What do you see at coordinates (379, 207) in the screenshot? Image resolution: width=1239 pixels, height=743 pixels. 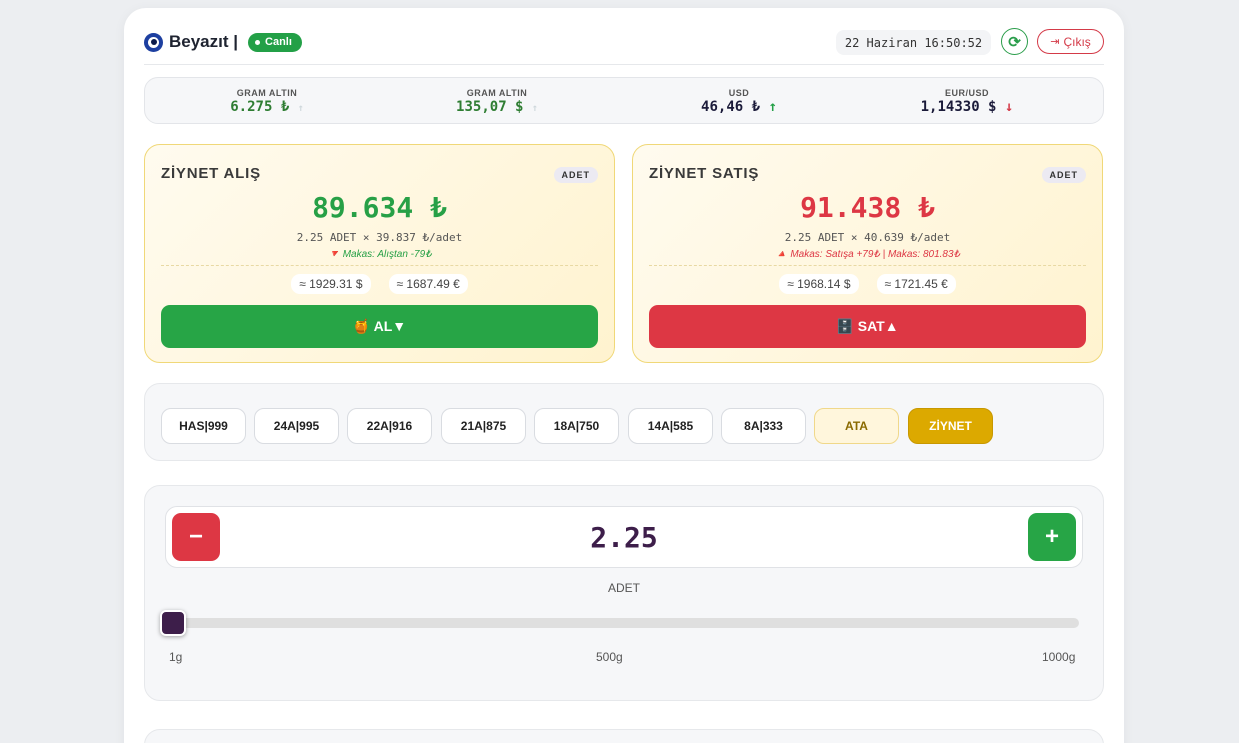 I see `buy-price: 89.634 ₺` at bounding box center [379, 207].